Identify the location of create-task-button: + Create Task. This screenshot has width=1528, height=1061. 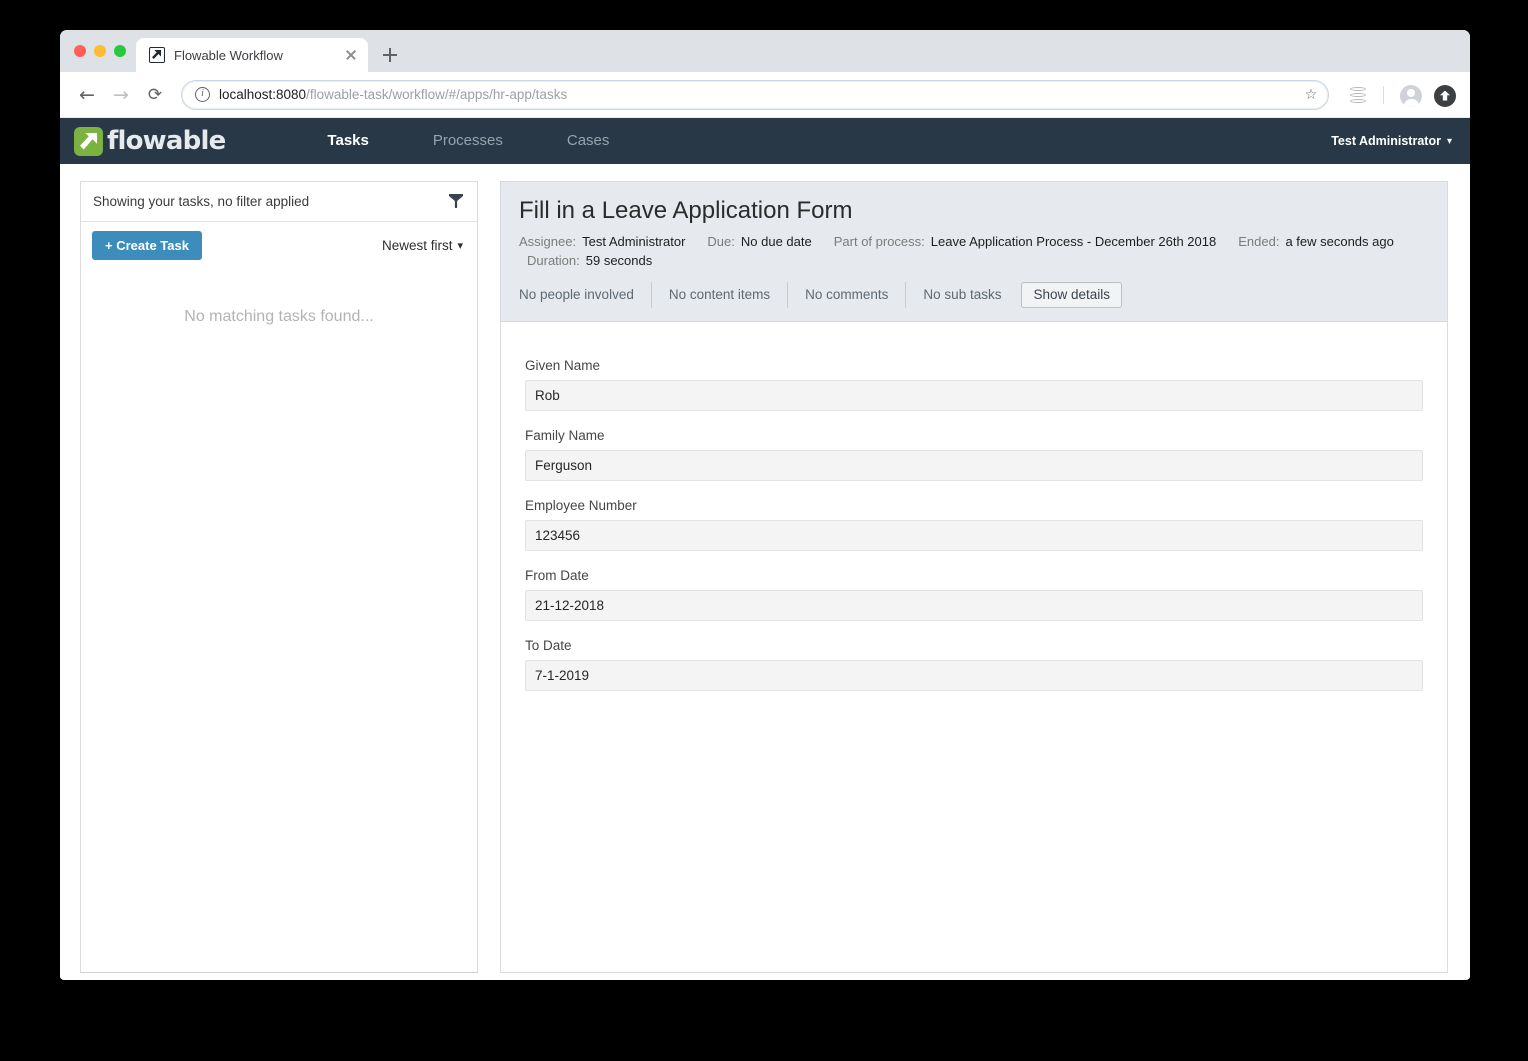
(147, 245).